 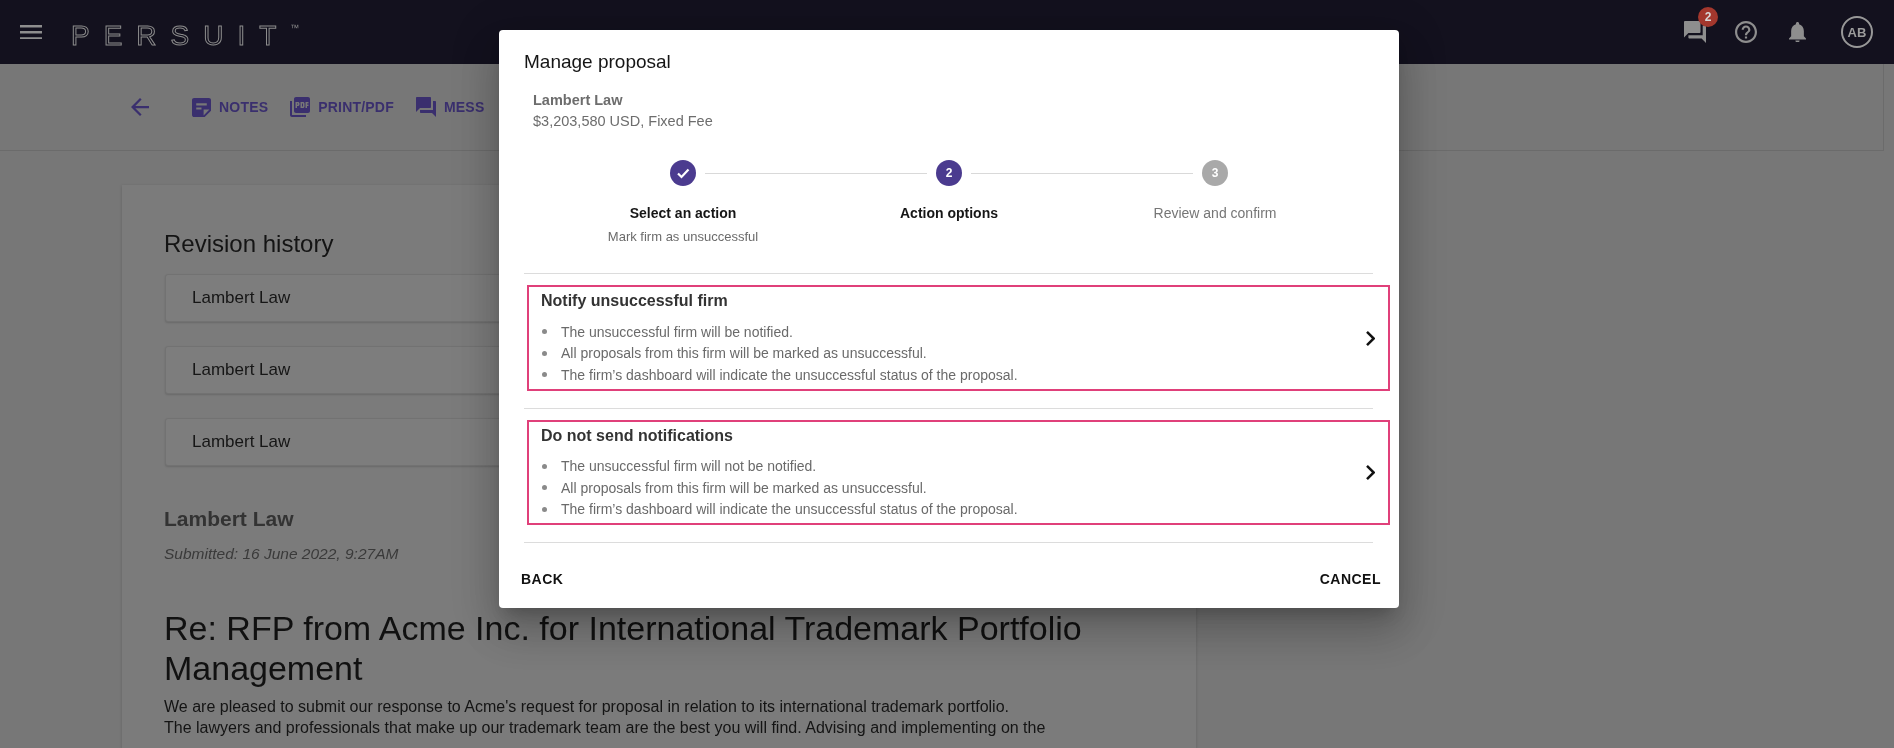 I want to click on step-label: Select an action, so click(x=683, y=213).